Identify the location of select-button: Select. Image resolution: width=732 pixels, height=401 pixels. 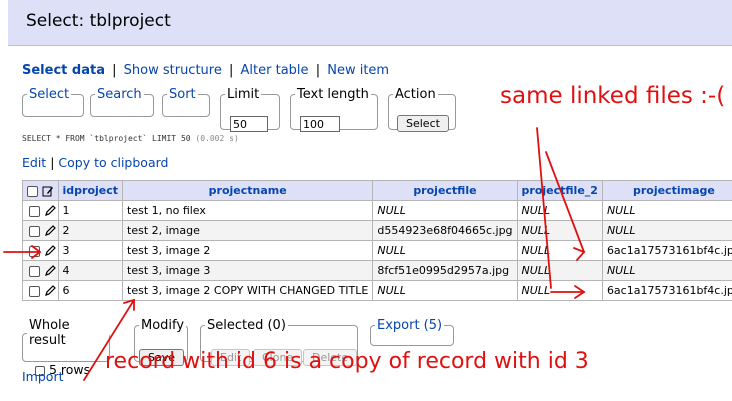
(423, 123).